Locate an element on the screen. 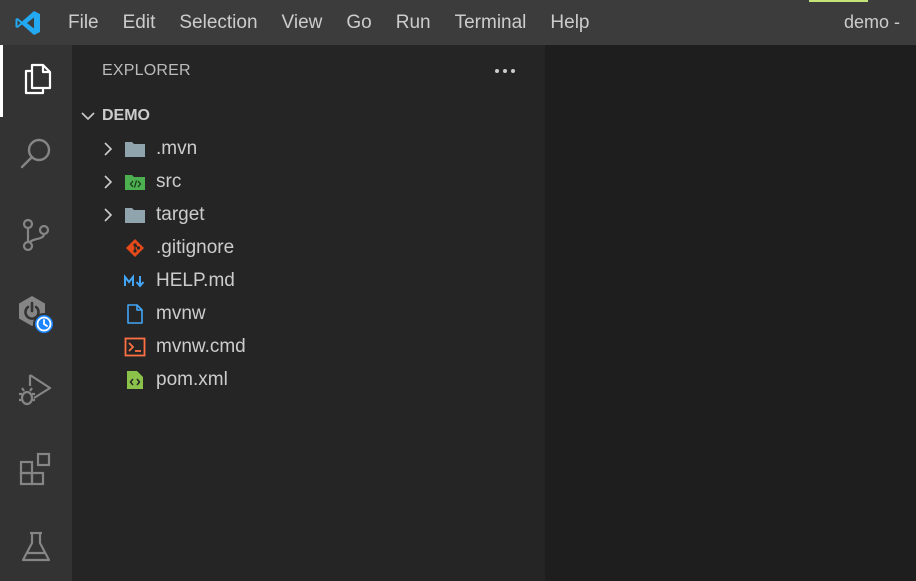 This screenshot has width=916, height=581. src-folder-icon is located at coordinates (135, 182).